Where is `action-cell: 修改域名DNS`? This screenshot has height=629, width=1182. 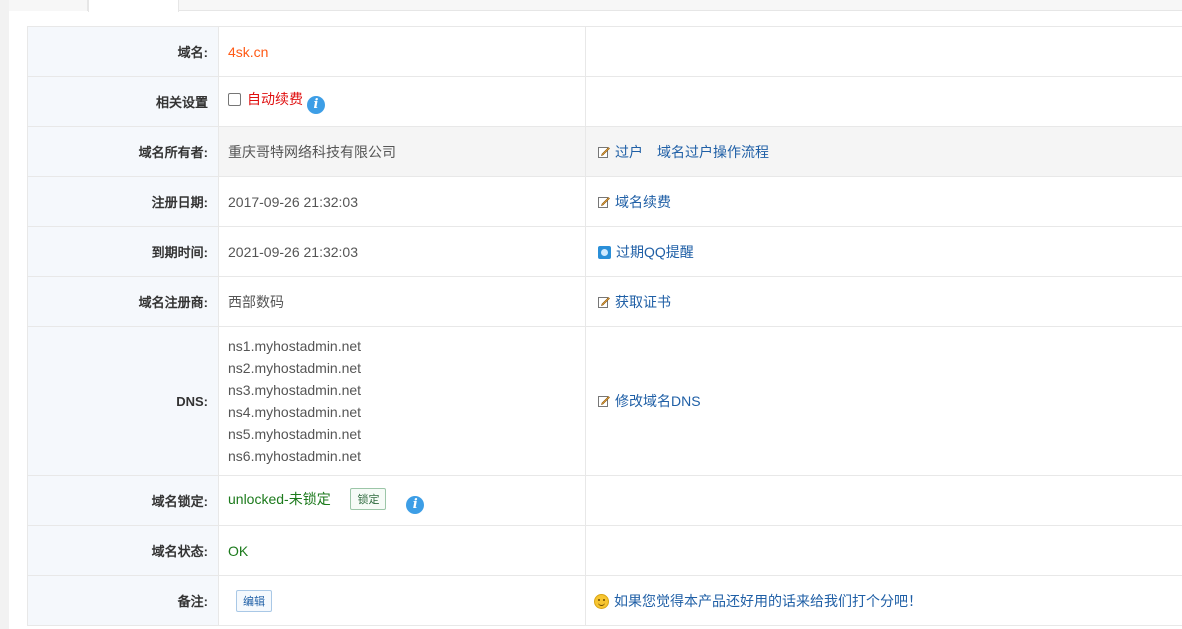 action-cell: 修改域名DNS is located at coordinates (883, 401).